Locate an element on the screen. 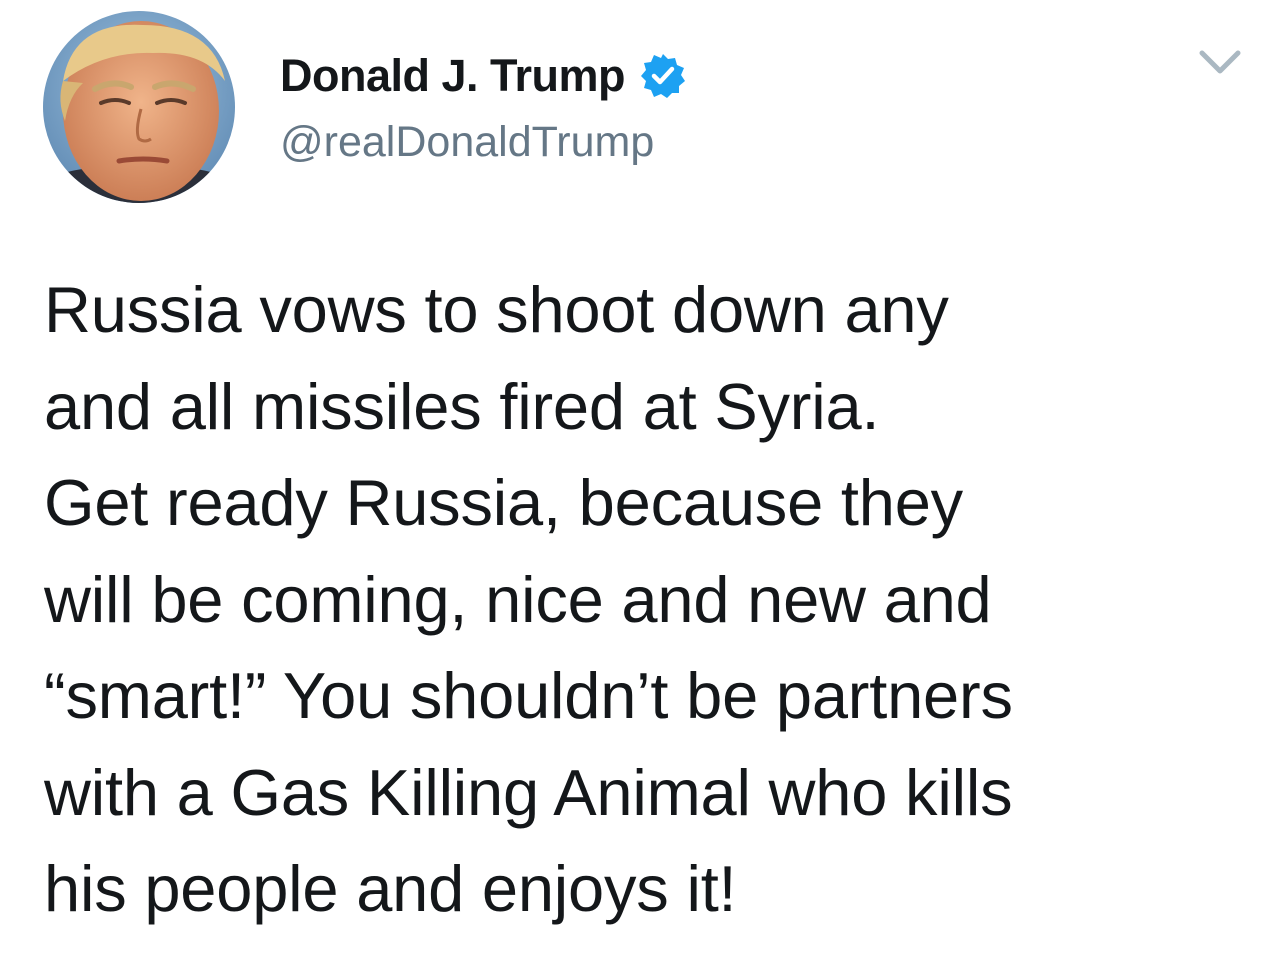 The width and height of the screenshot is (1280, 973). verified-badge-icon is located at coordinates (663, 76).